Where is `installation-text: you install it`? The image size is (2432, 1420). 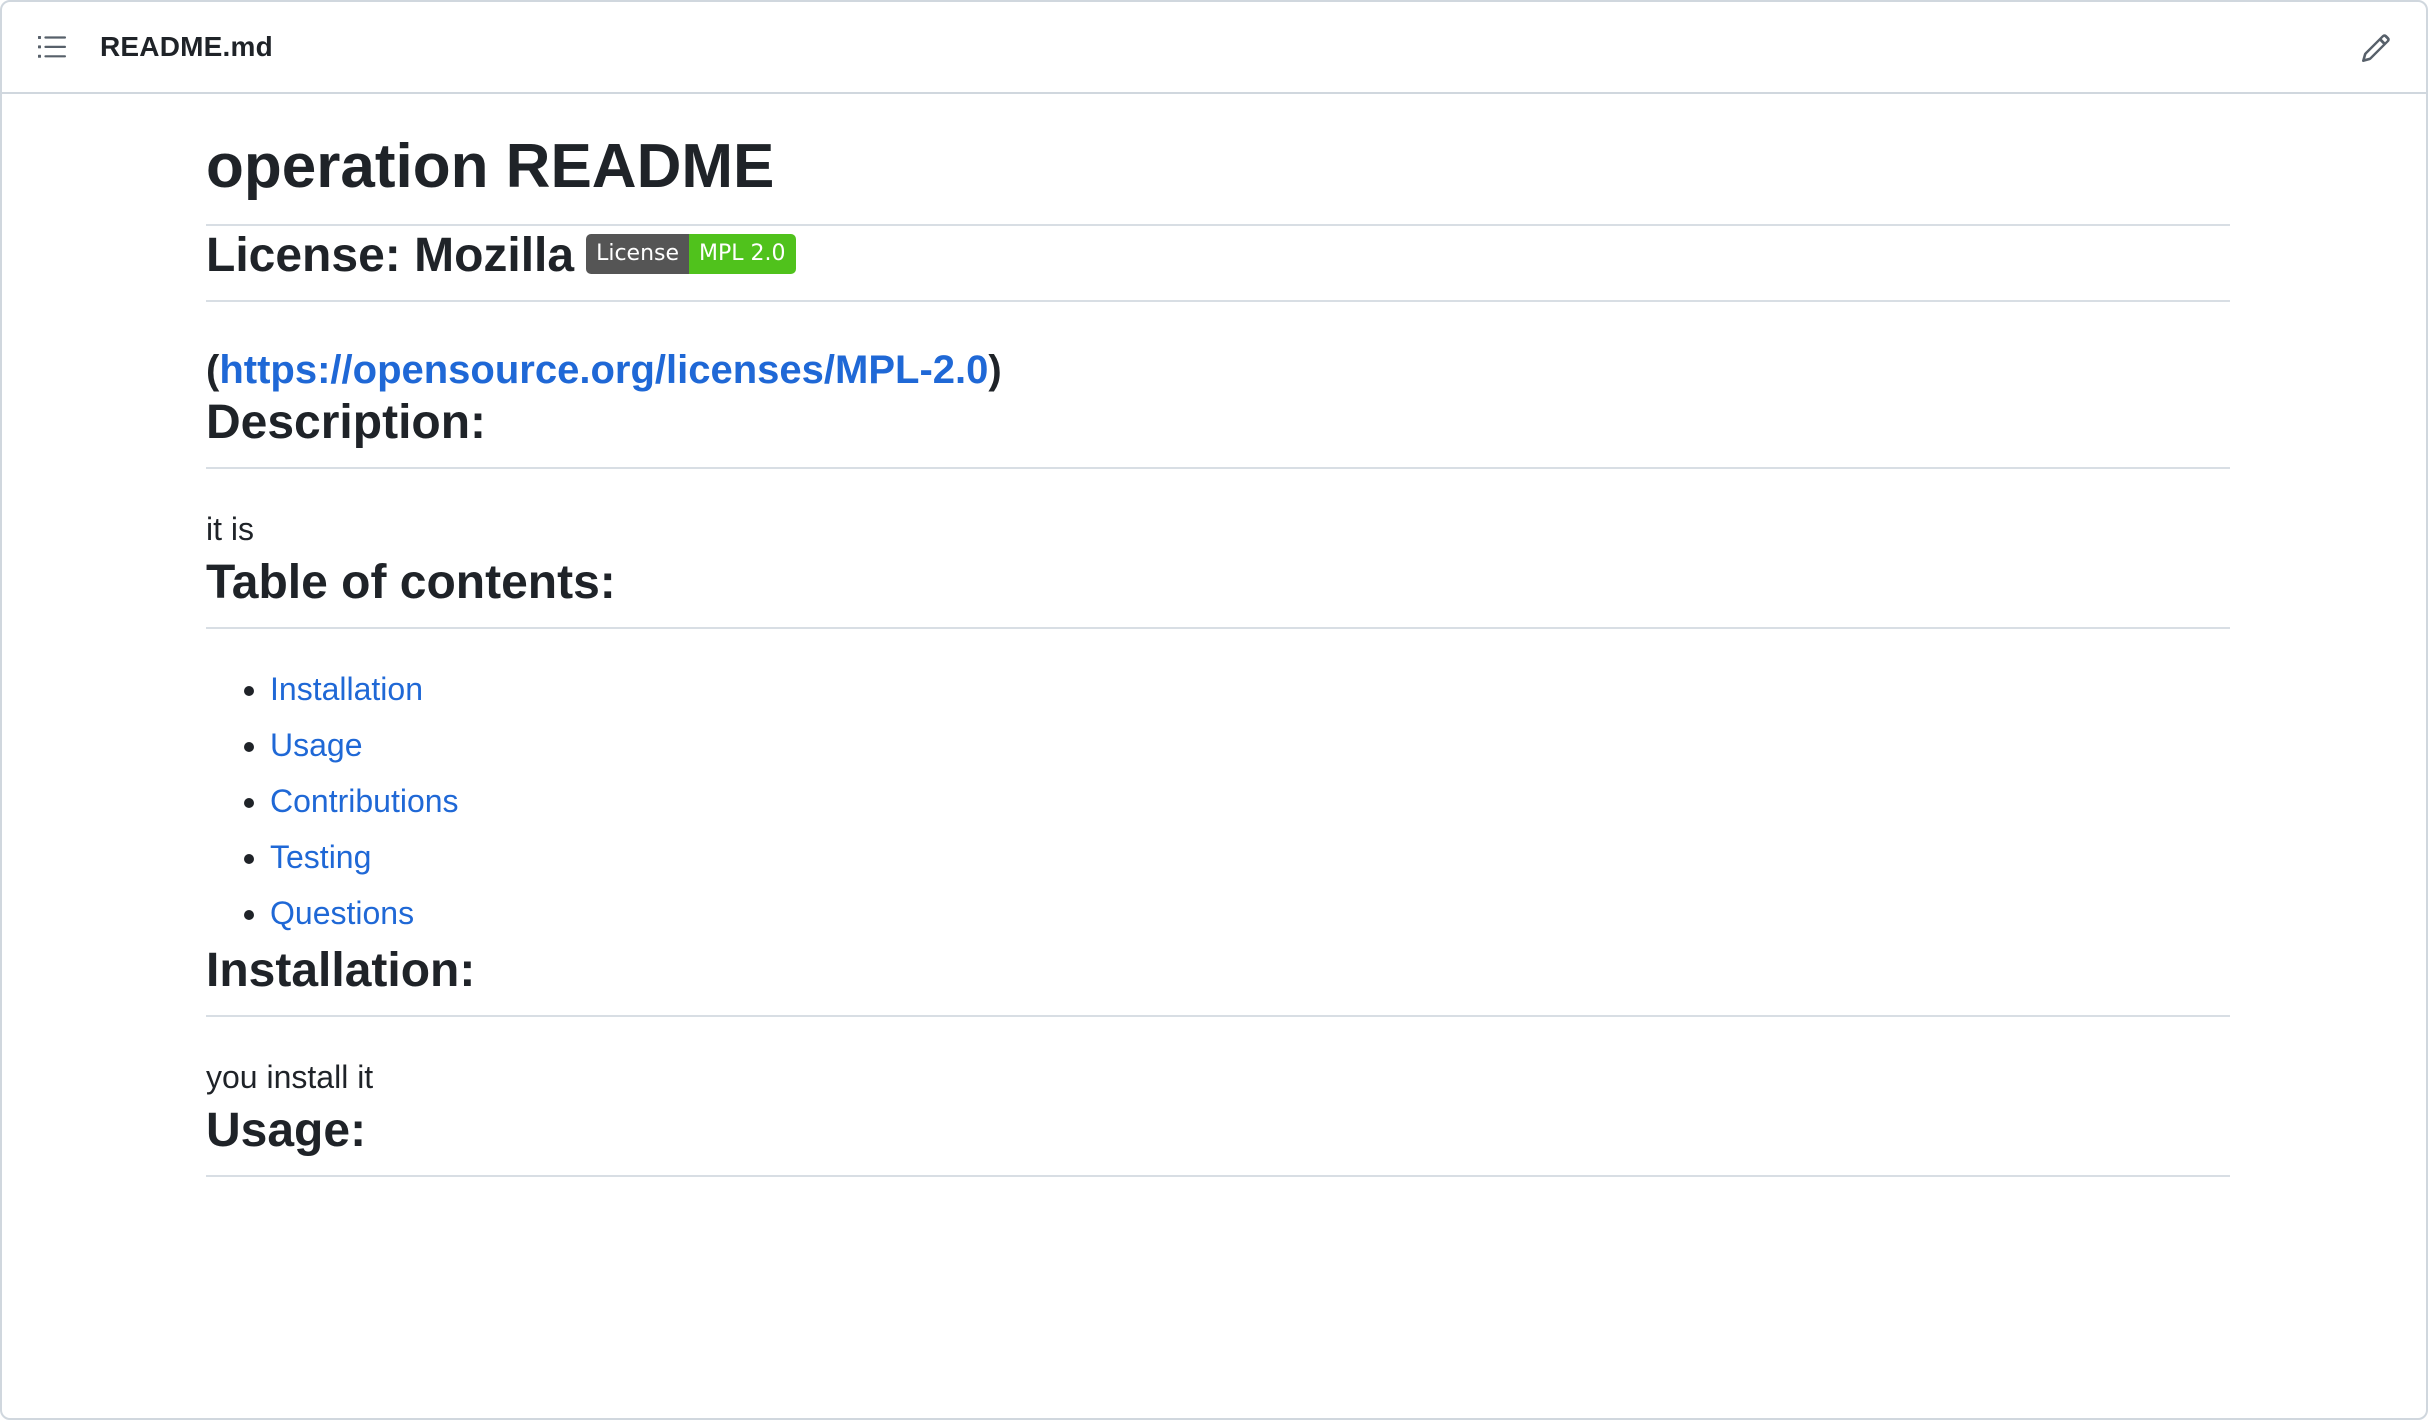
installation-text: you install it is located at coordinates (290, 1076).